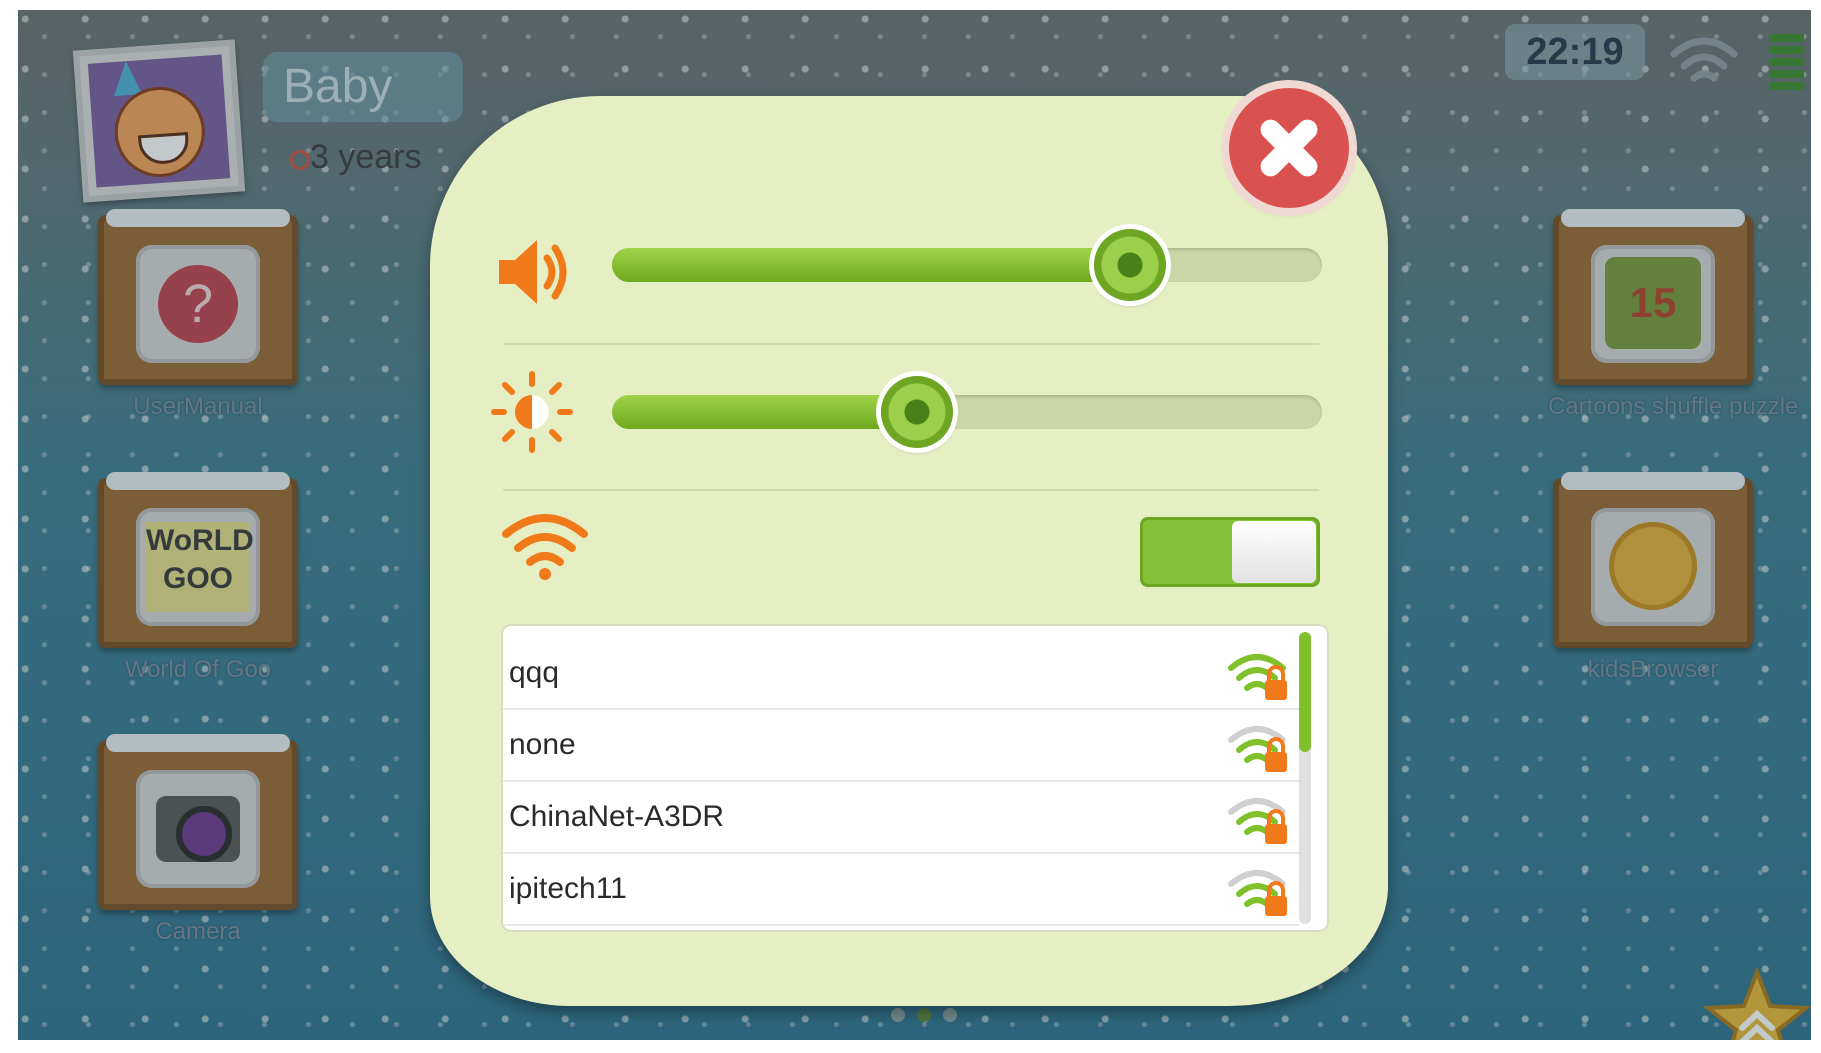  What do you see at coordinates (545, 547) in the screenshot?
I see `wifi-icon` at bounding box center [545, 547].